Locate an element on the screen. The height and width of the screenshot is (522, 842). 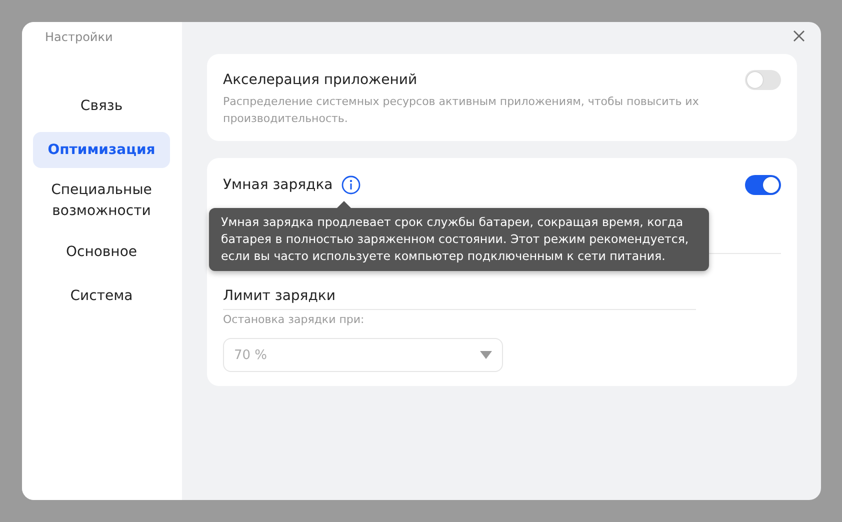
window-title: Настройки is located at coordinates (79, 37).